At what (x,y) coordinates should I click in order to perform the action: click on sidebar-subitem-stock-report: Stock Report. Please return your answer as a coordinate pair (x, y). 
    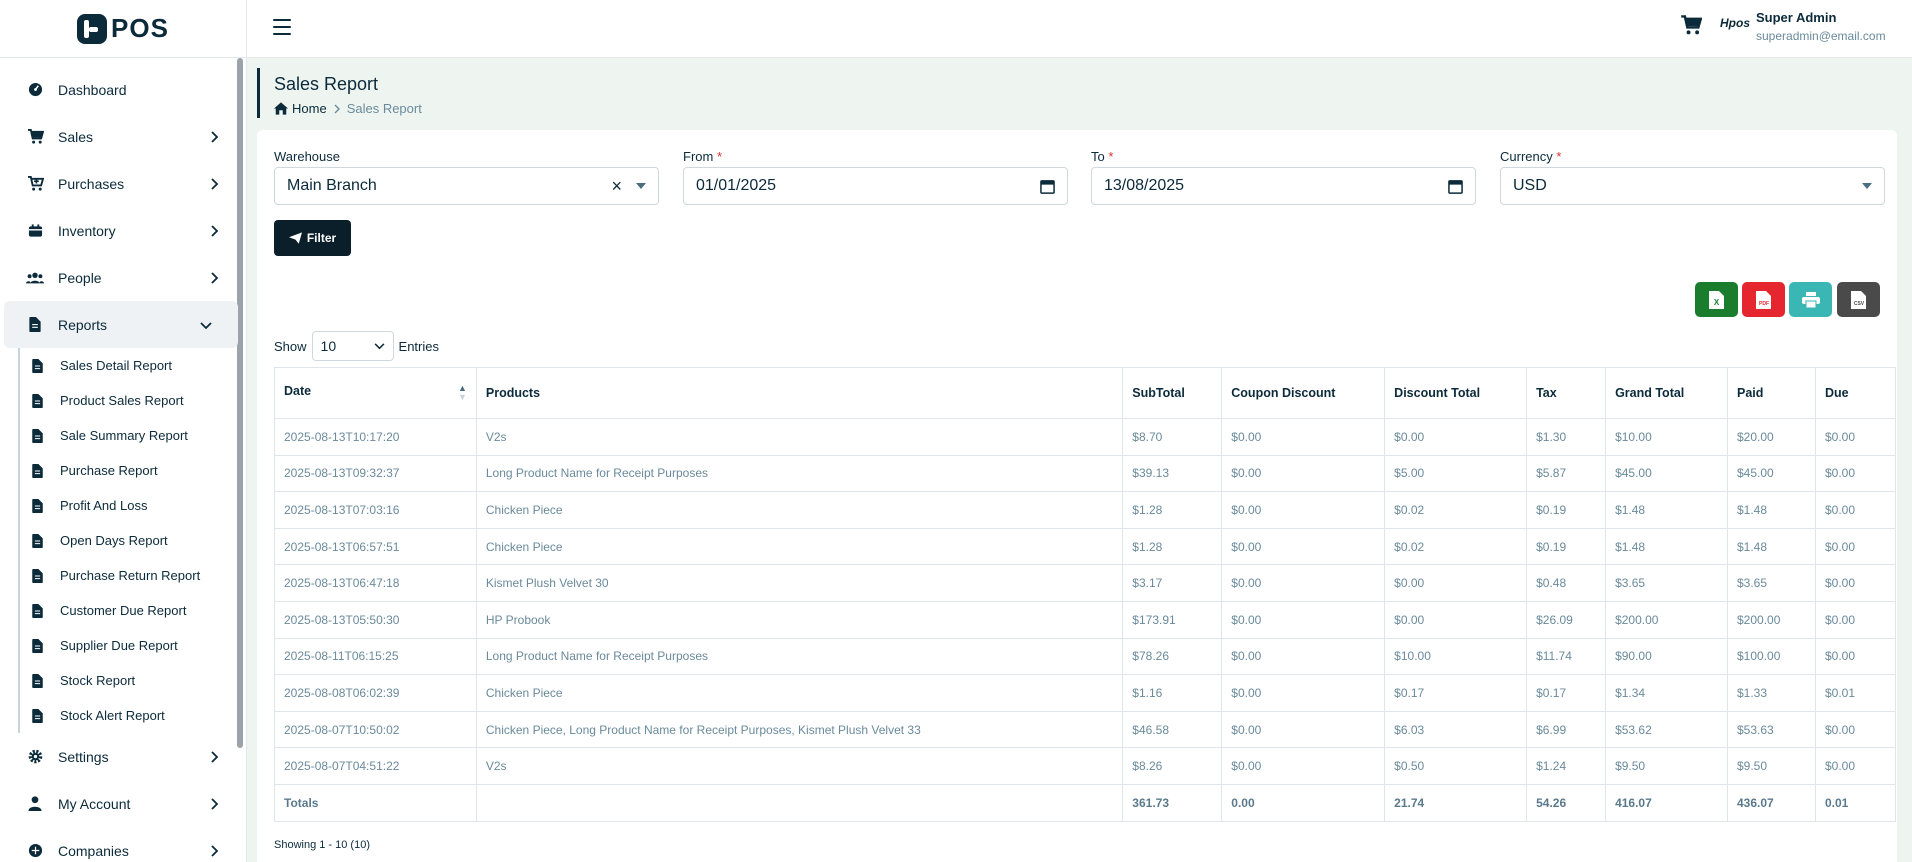
    Looking at the image, I should click on (133, 680).